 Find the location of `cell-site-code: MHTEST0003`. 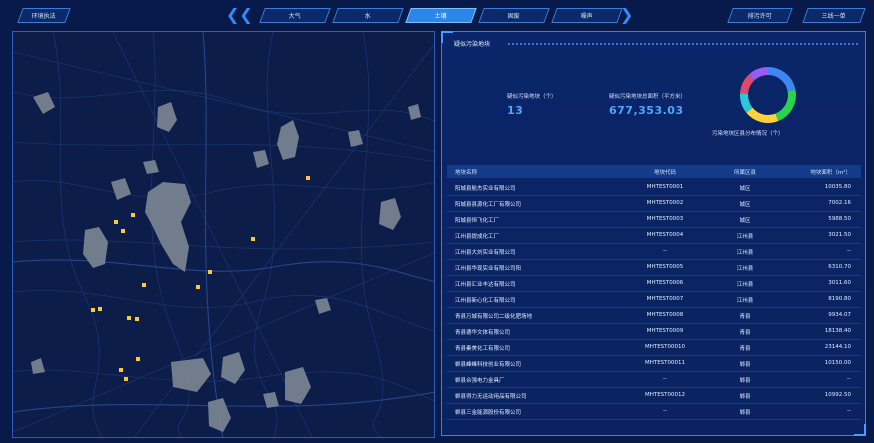

cell-site-code: MHTEST0003 is located at coordinates (665, 219).